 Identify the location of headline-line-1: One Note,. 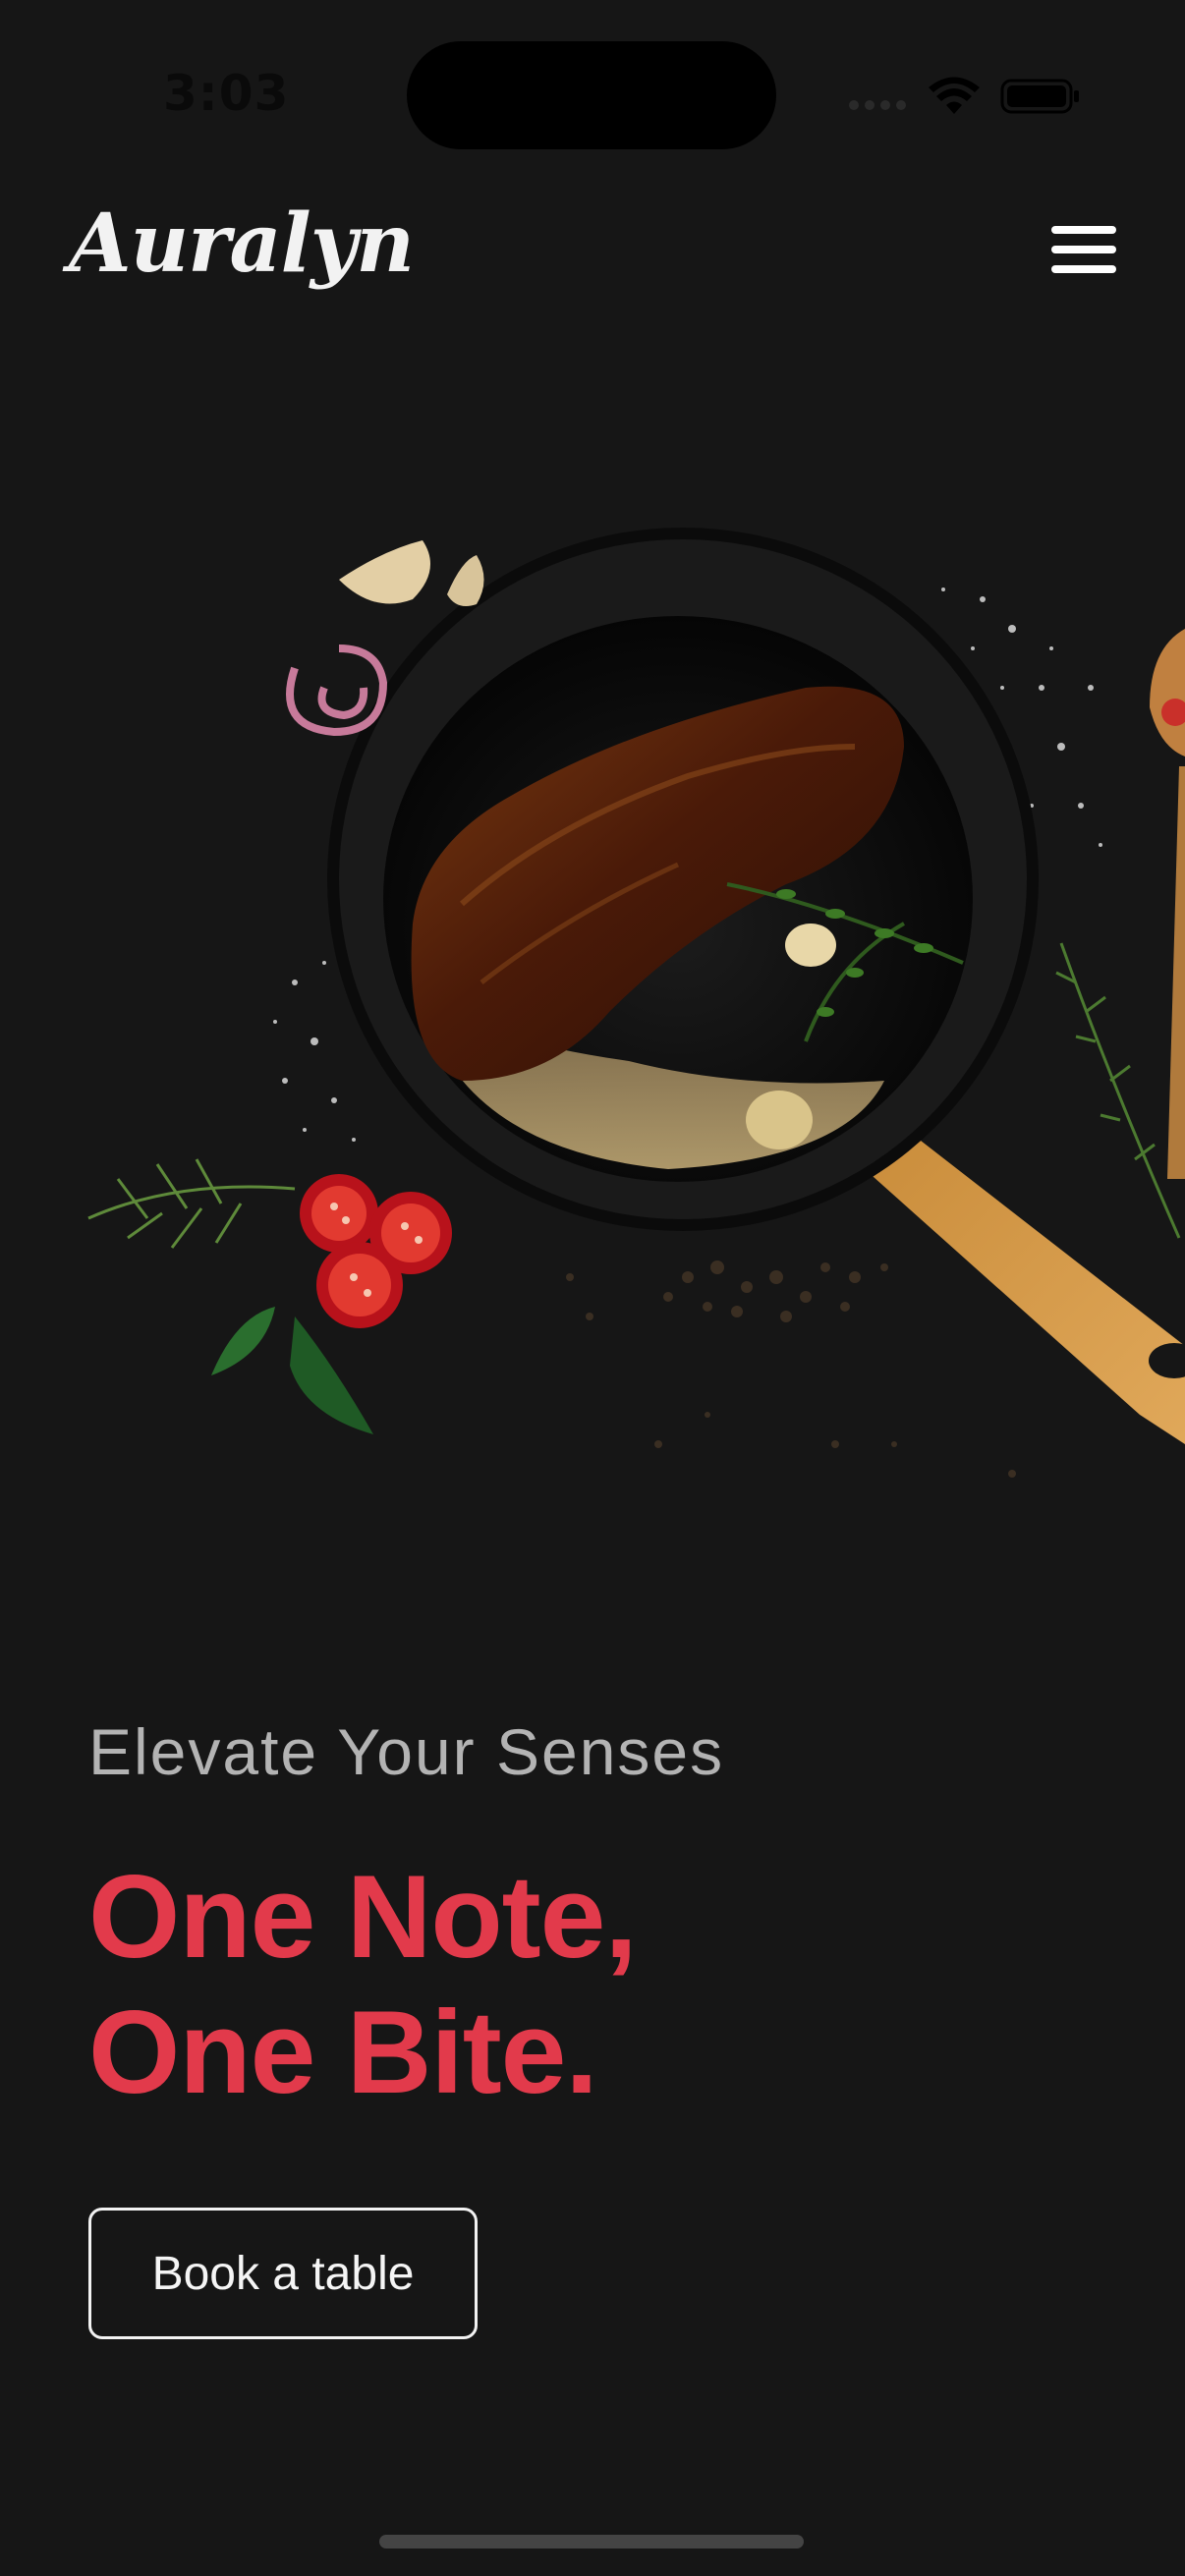
(363, 1917).